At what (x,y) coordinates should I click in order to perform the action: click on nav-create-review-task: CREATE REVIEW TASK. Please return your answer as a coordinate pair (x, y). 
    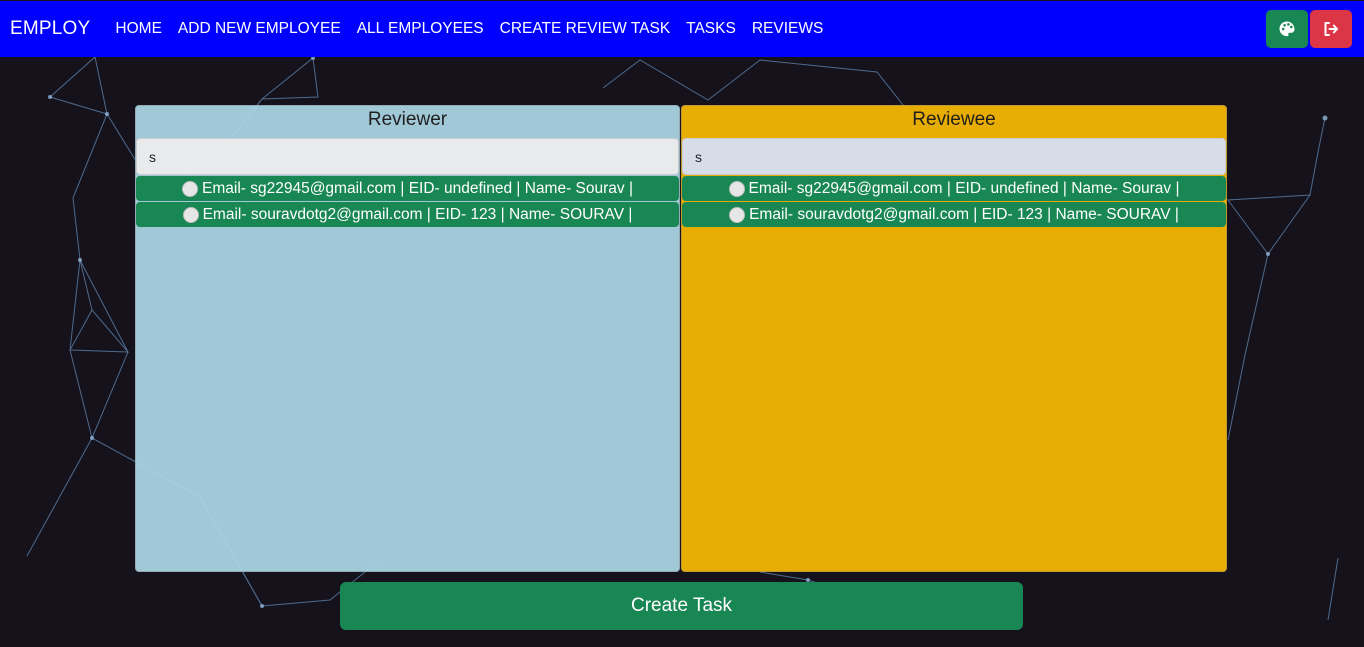
    Looking at the image, I should click on (585, 29).